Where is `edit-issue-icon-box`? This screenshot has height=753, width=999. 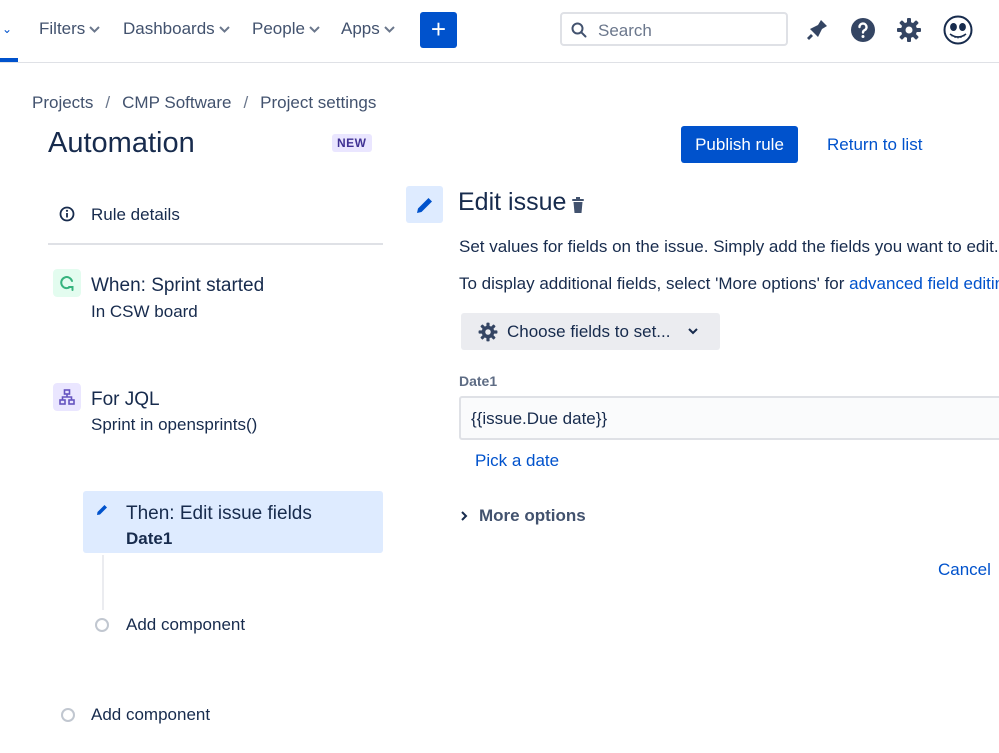
edit-issue-icon-box is located at coordinates (424, 204).